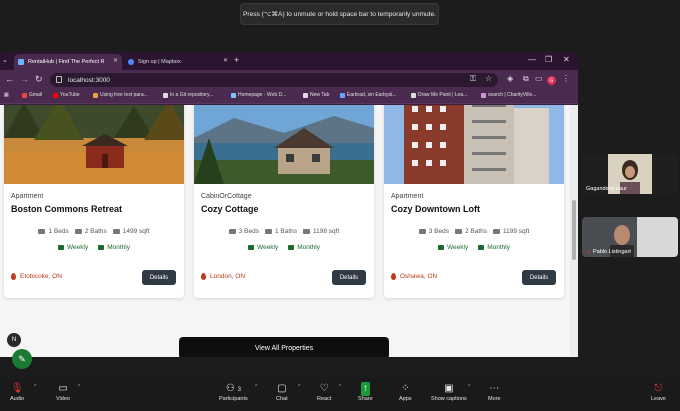  What do you see at coordinates (539, 78) in the screenshot?
I see `side-panel-icon: ▭` at bounding box center [539, 78].